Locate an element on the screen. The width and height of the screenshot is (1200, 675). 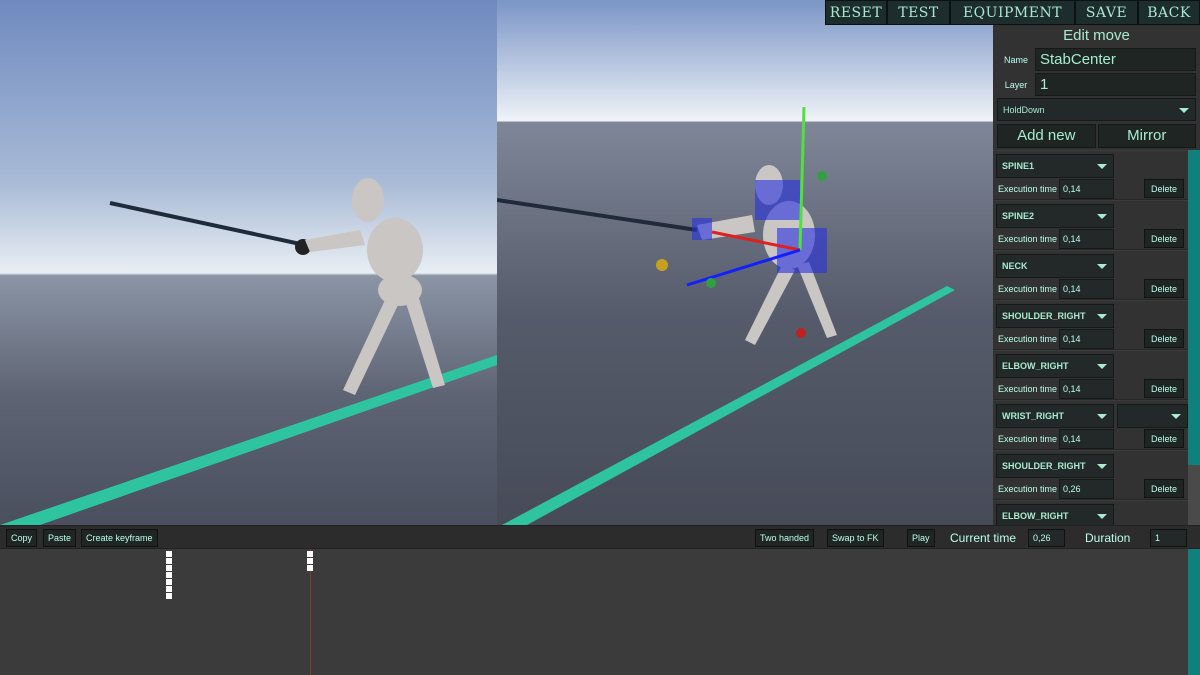
bone-name: SPINE2 is located at coordinates (1018, 216).